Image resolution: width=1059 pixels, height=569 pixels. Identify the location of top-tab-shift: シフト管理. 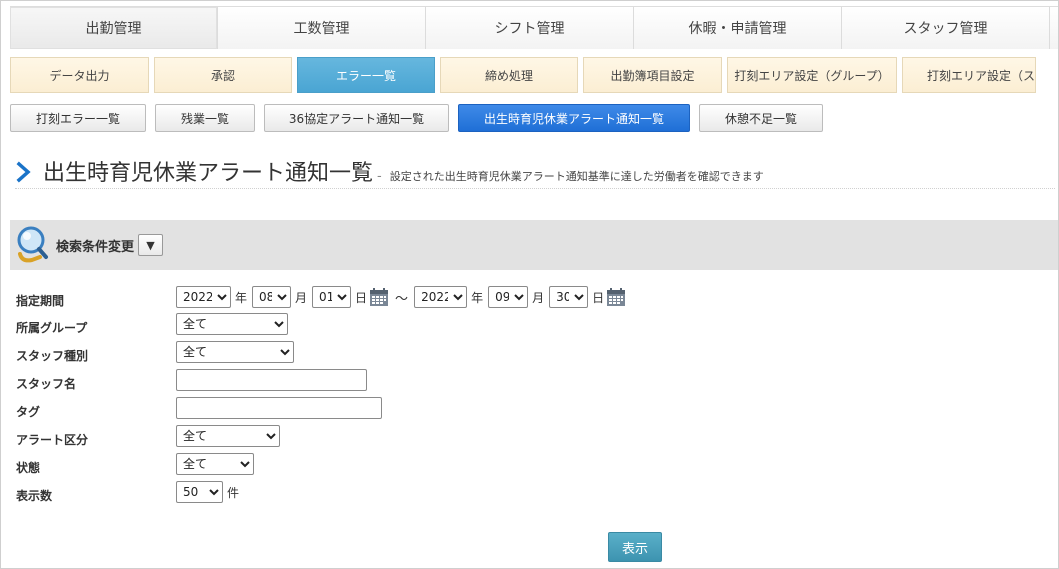
(530, 28).